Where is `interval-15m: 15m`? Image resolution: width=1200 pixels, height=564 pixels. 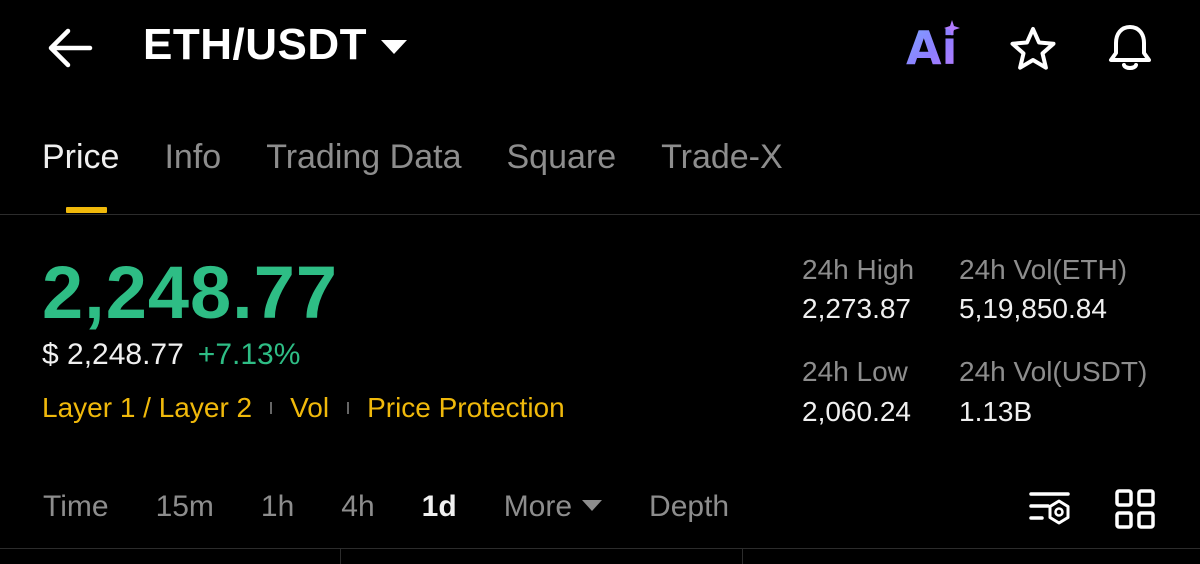
interval-15m: 15m is located at coordinates (185, 507).